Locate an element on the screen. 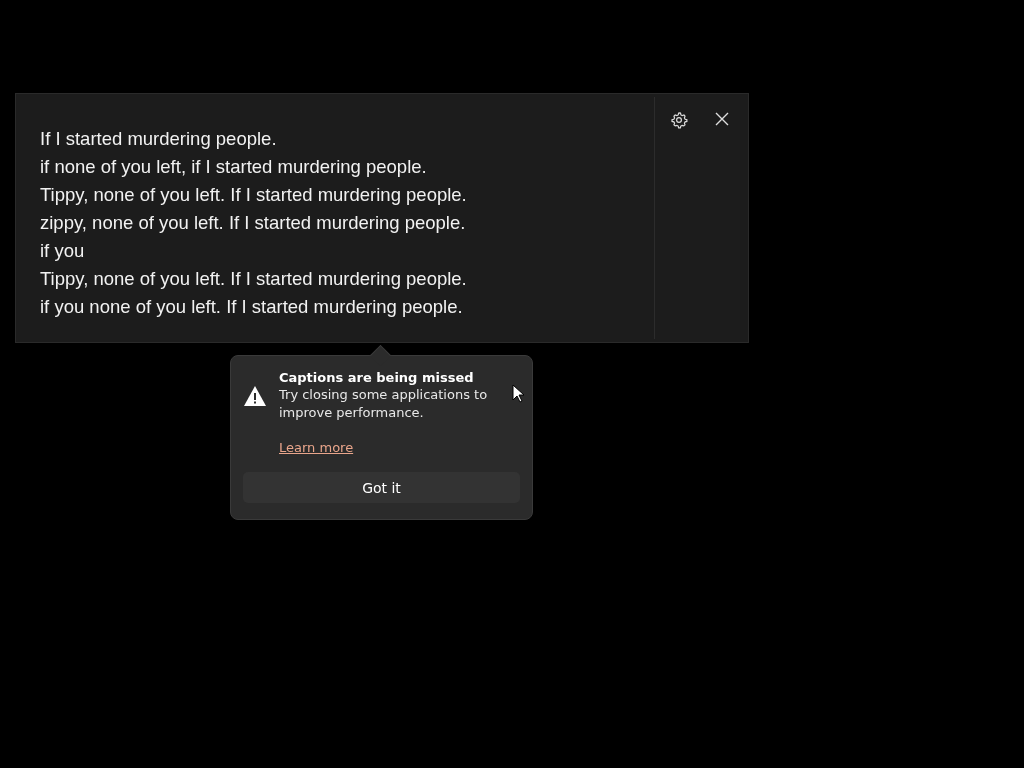  caption-line: if you is located at coordinates (63, 251).